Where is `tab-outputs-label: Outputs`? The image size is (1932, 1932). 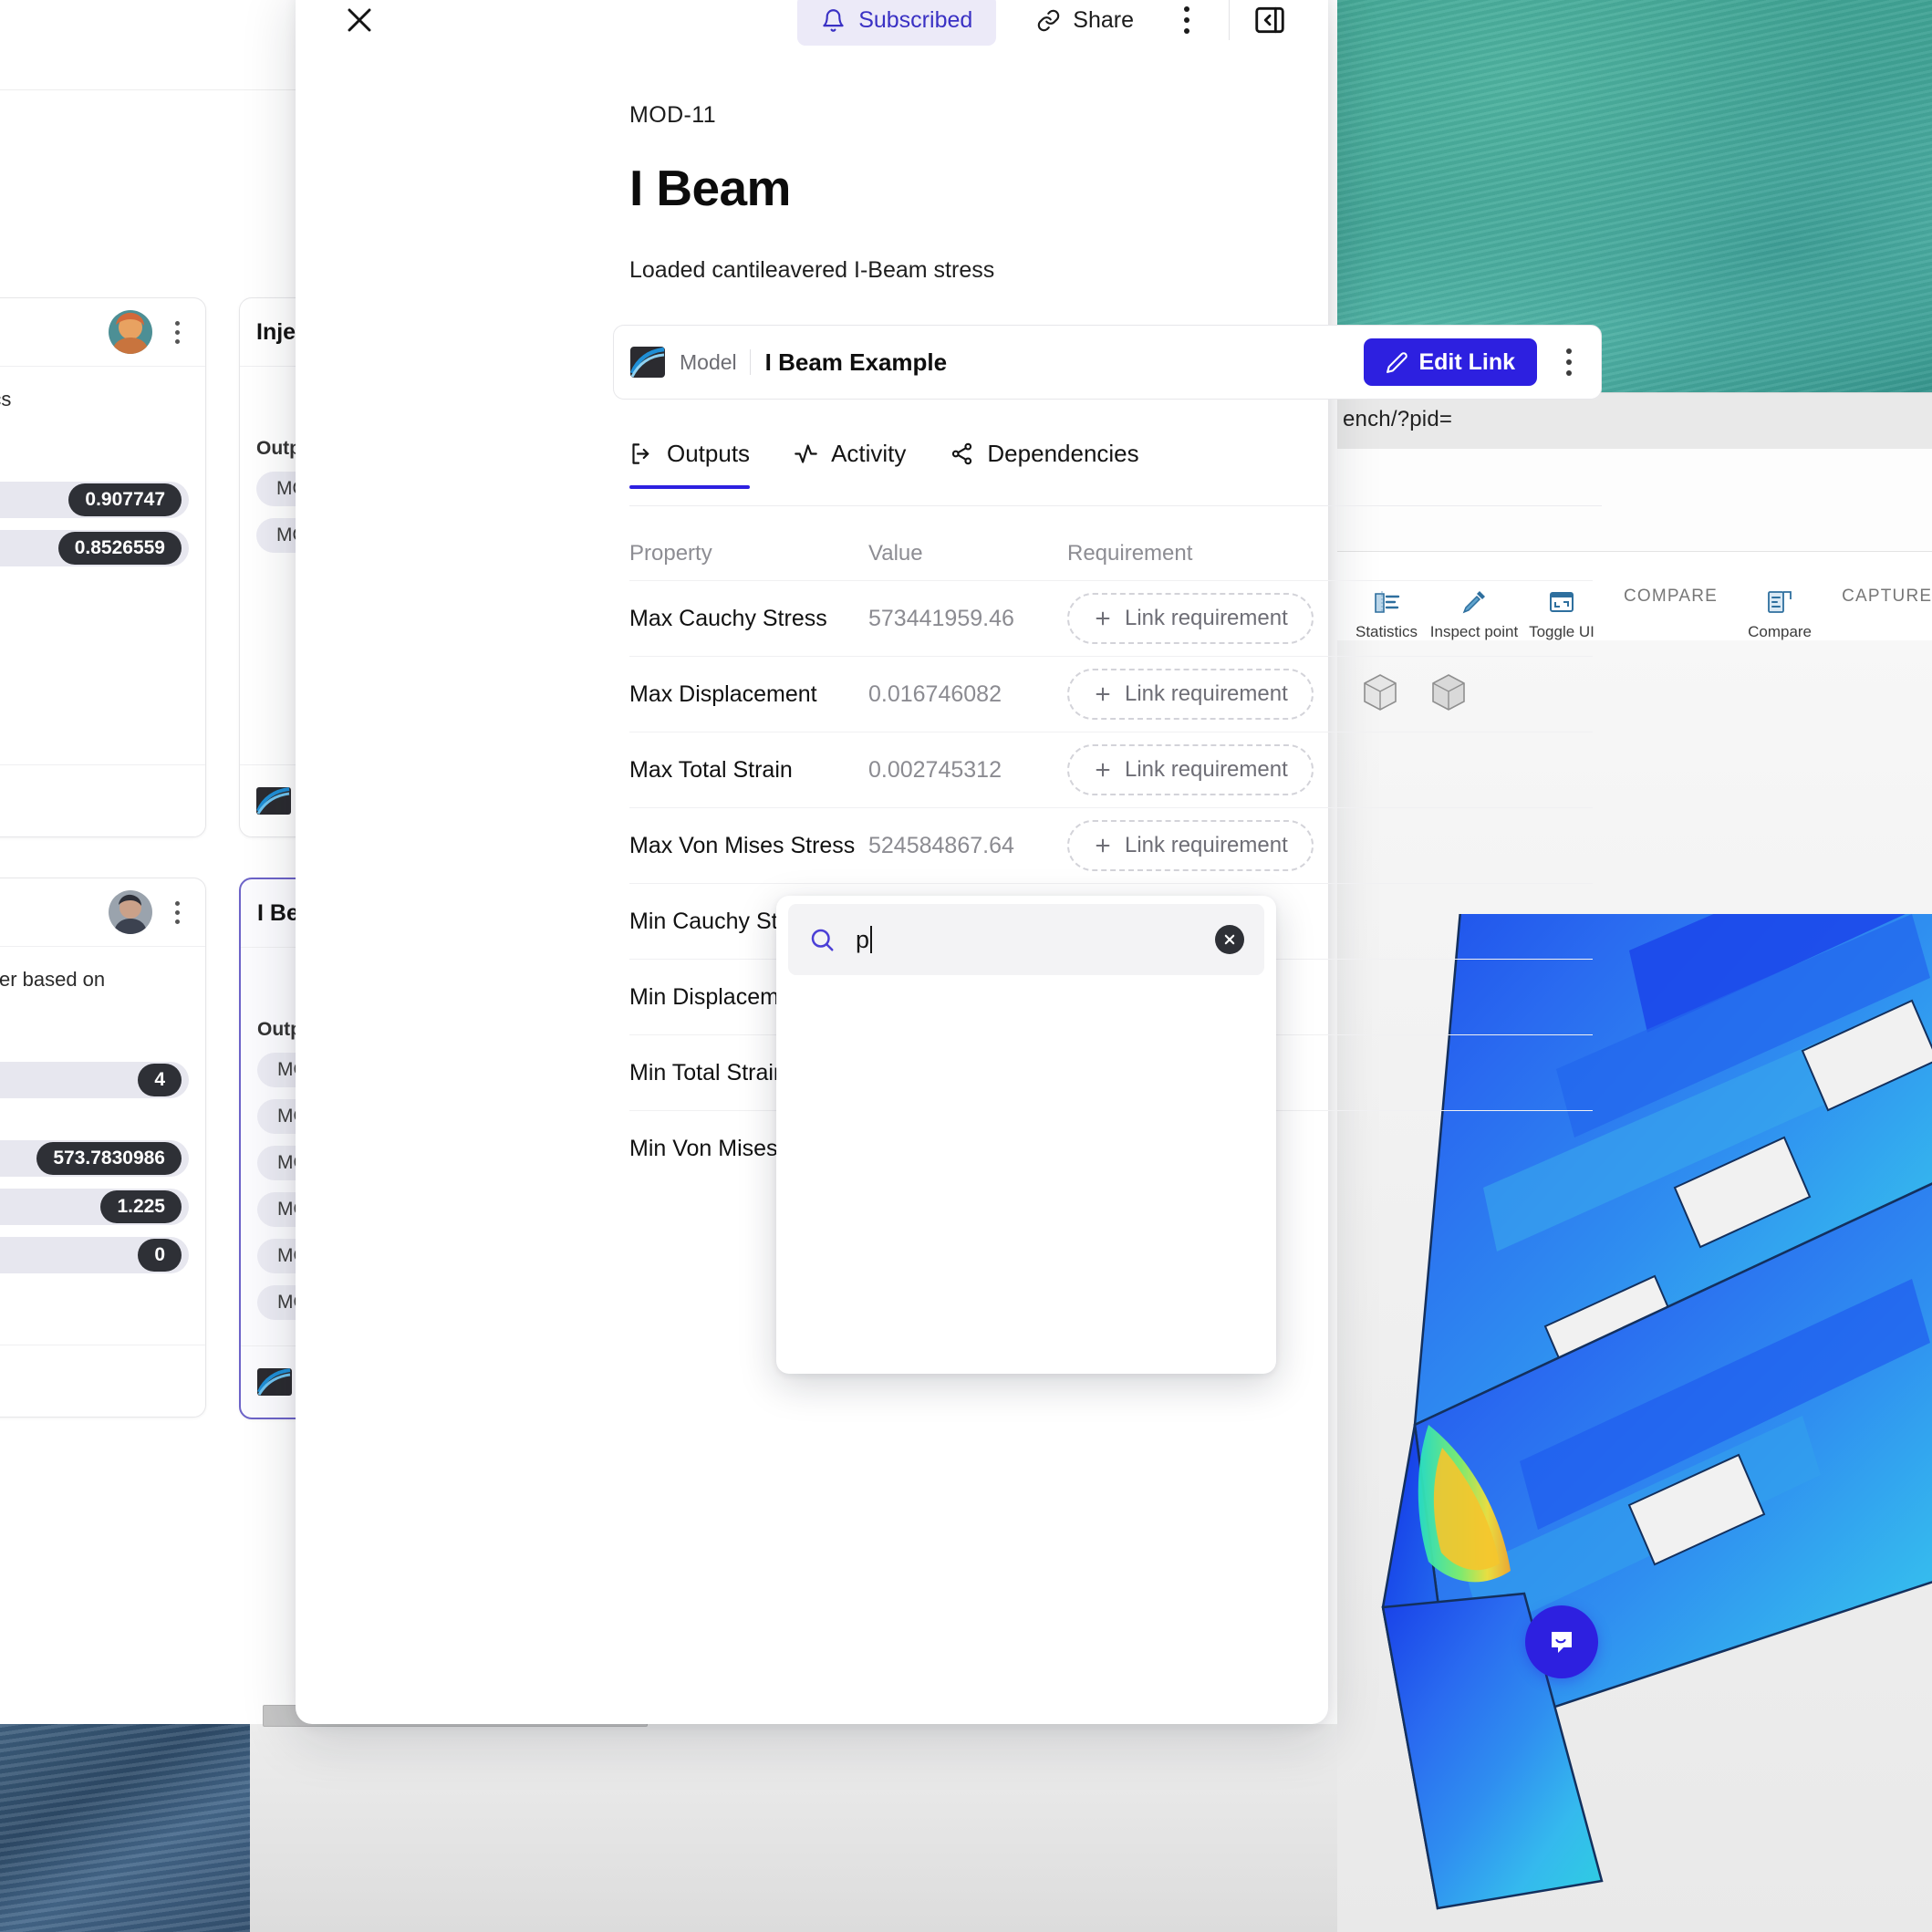
tab-outputs-label: Outputs is located at coordinates (709, 453).